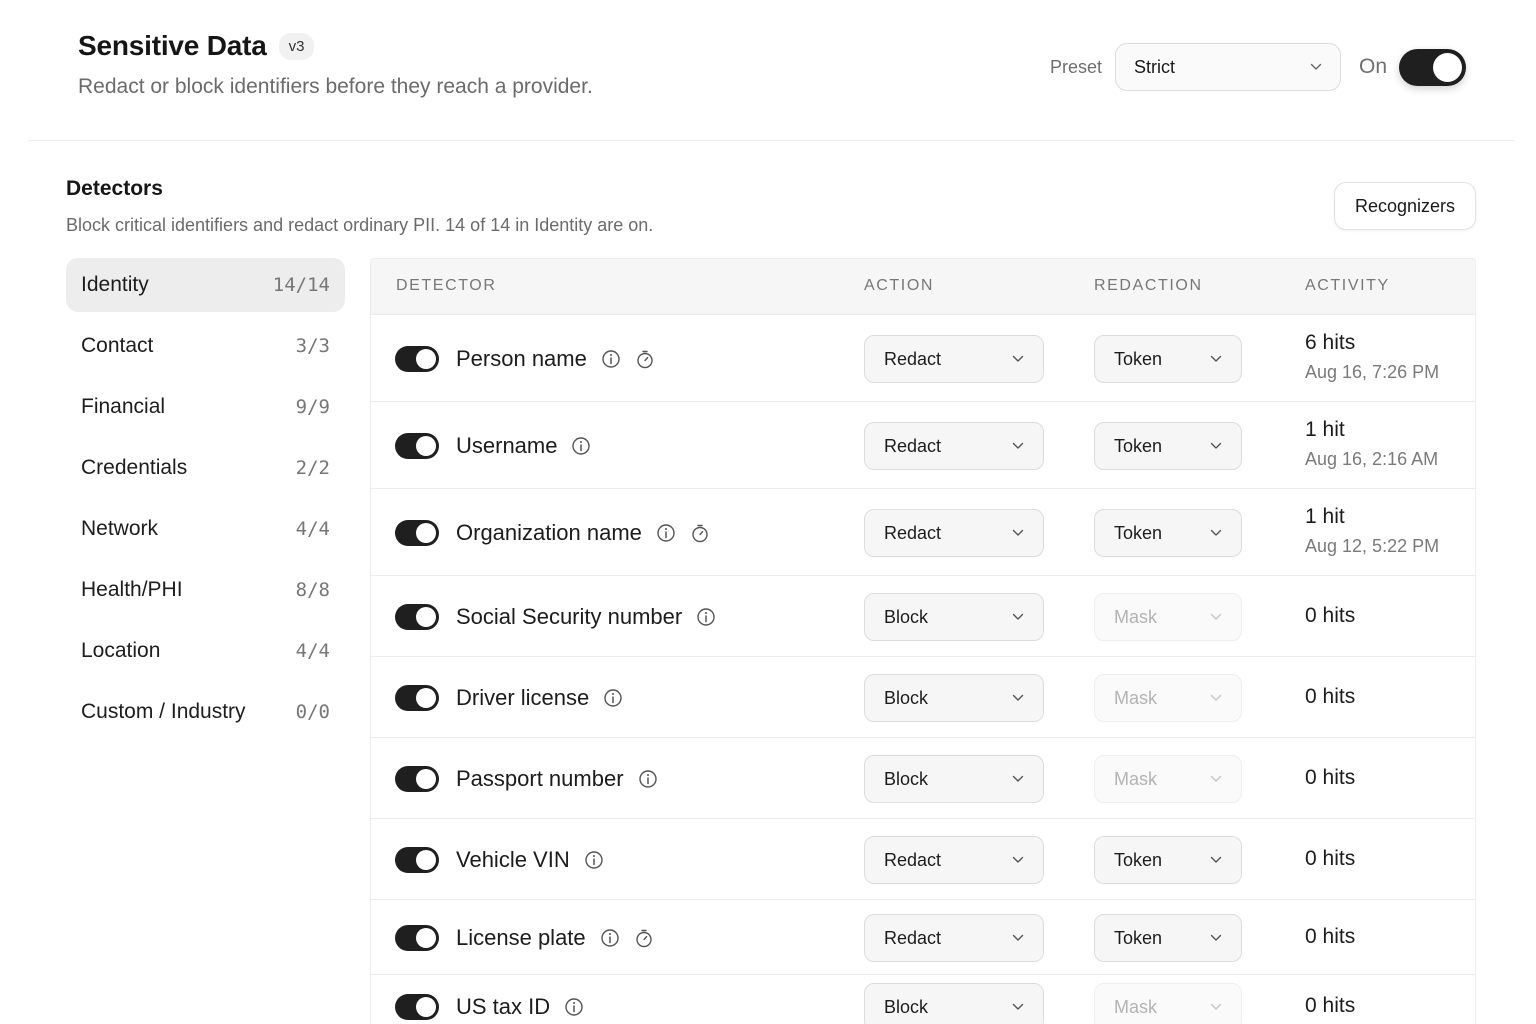 The height and width of the screenshot is (1024, 1536). Describe the element at coordinates (115, 284) in the screenshot. I see `sidebar-item-label: Identity` at that location.